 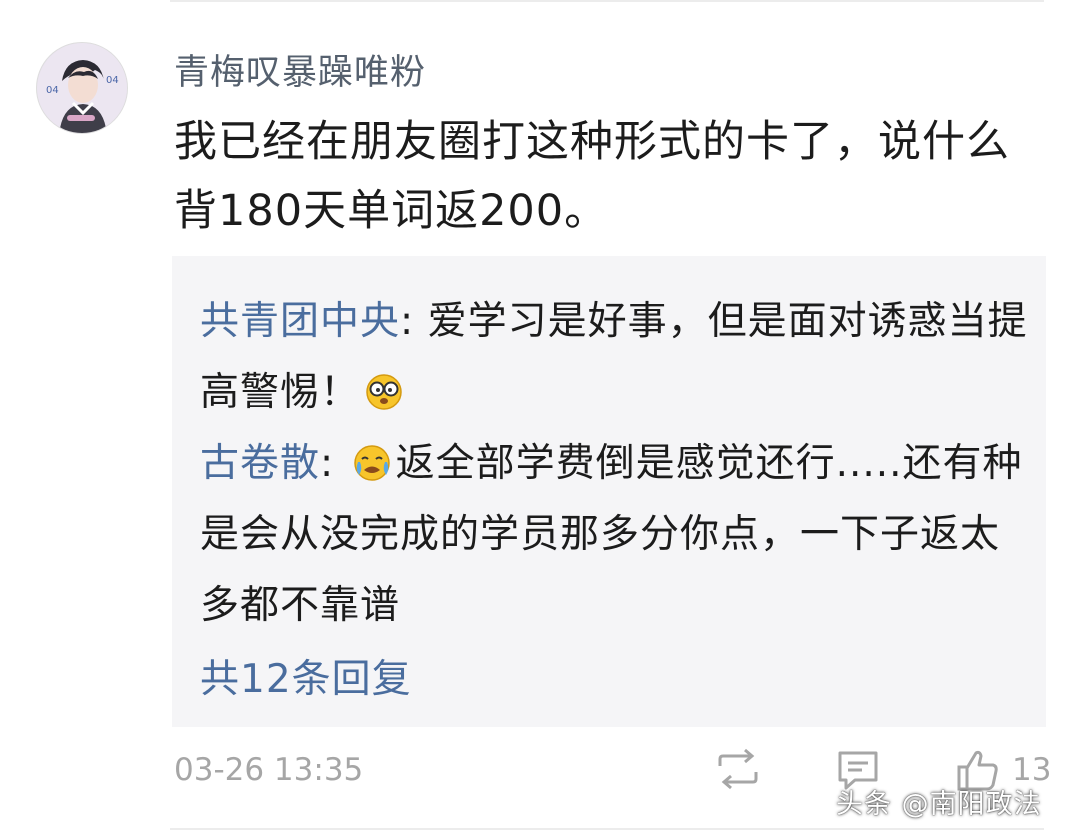 What do you see at coordinates (615, 357) in the screenshot?
I see `reply-item: 共青团中央: 爱学习是好事，但是面对诱惑当提高警惕！` at bounding box center [615, 357].